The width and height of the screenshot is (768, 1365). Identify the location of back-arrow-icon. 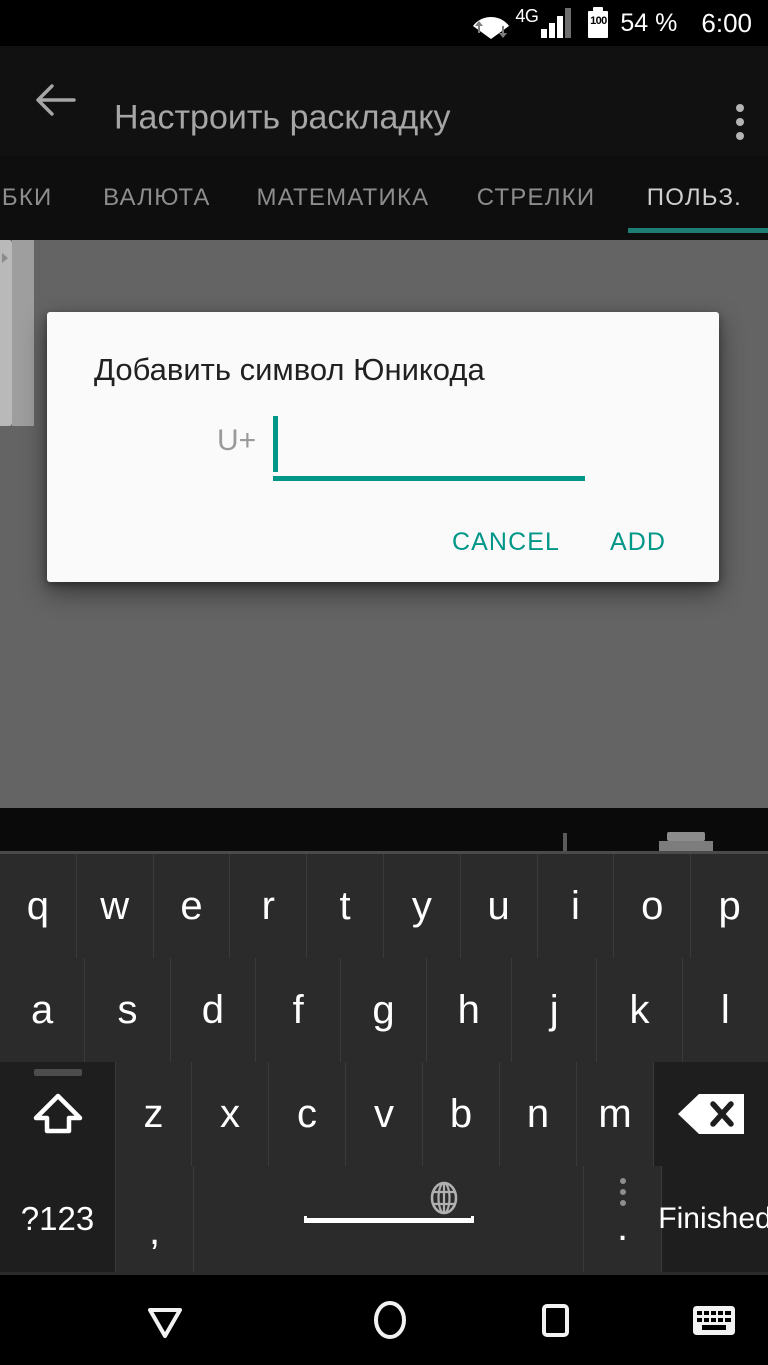
(54, 100).